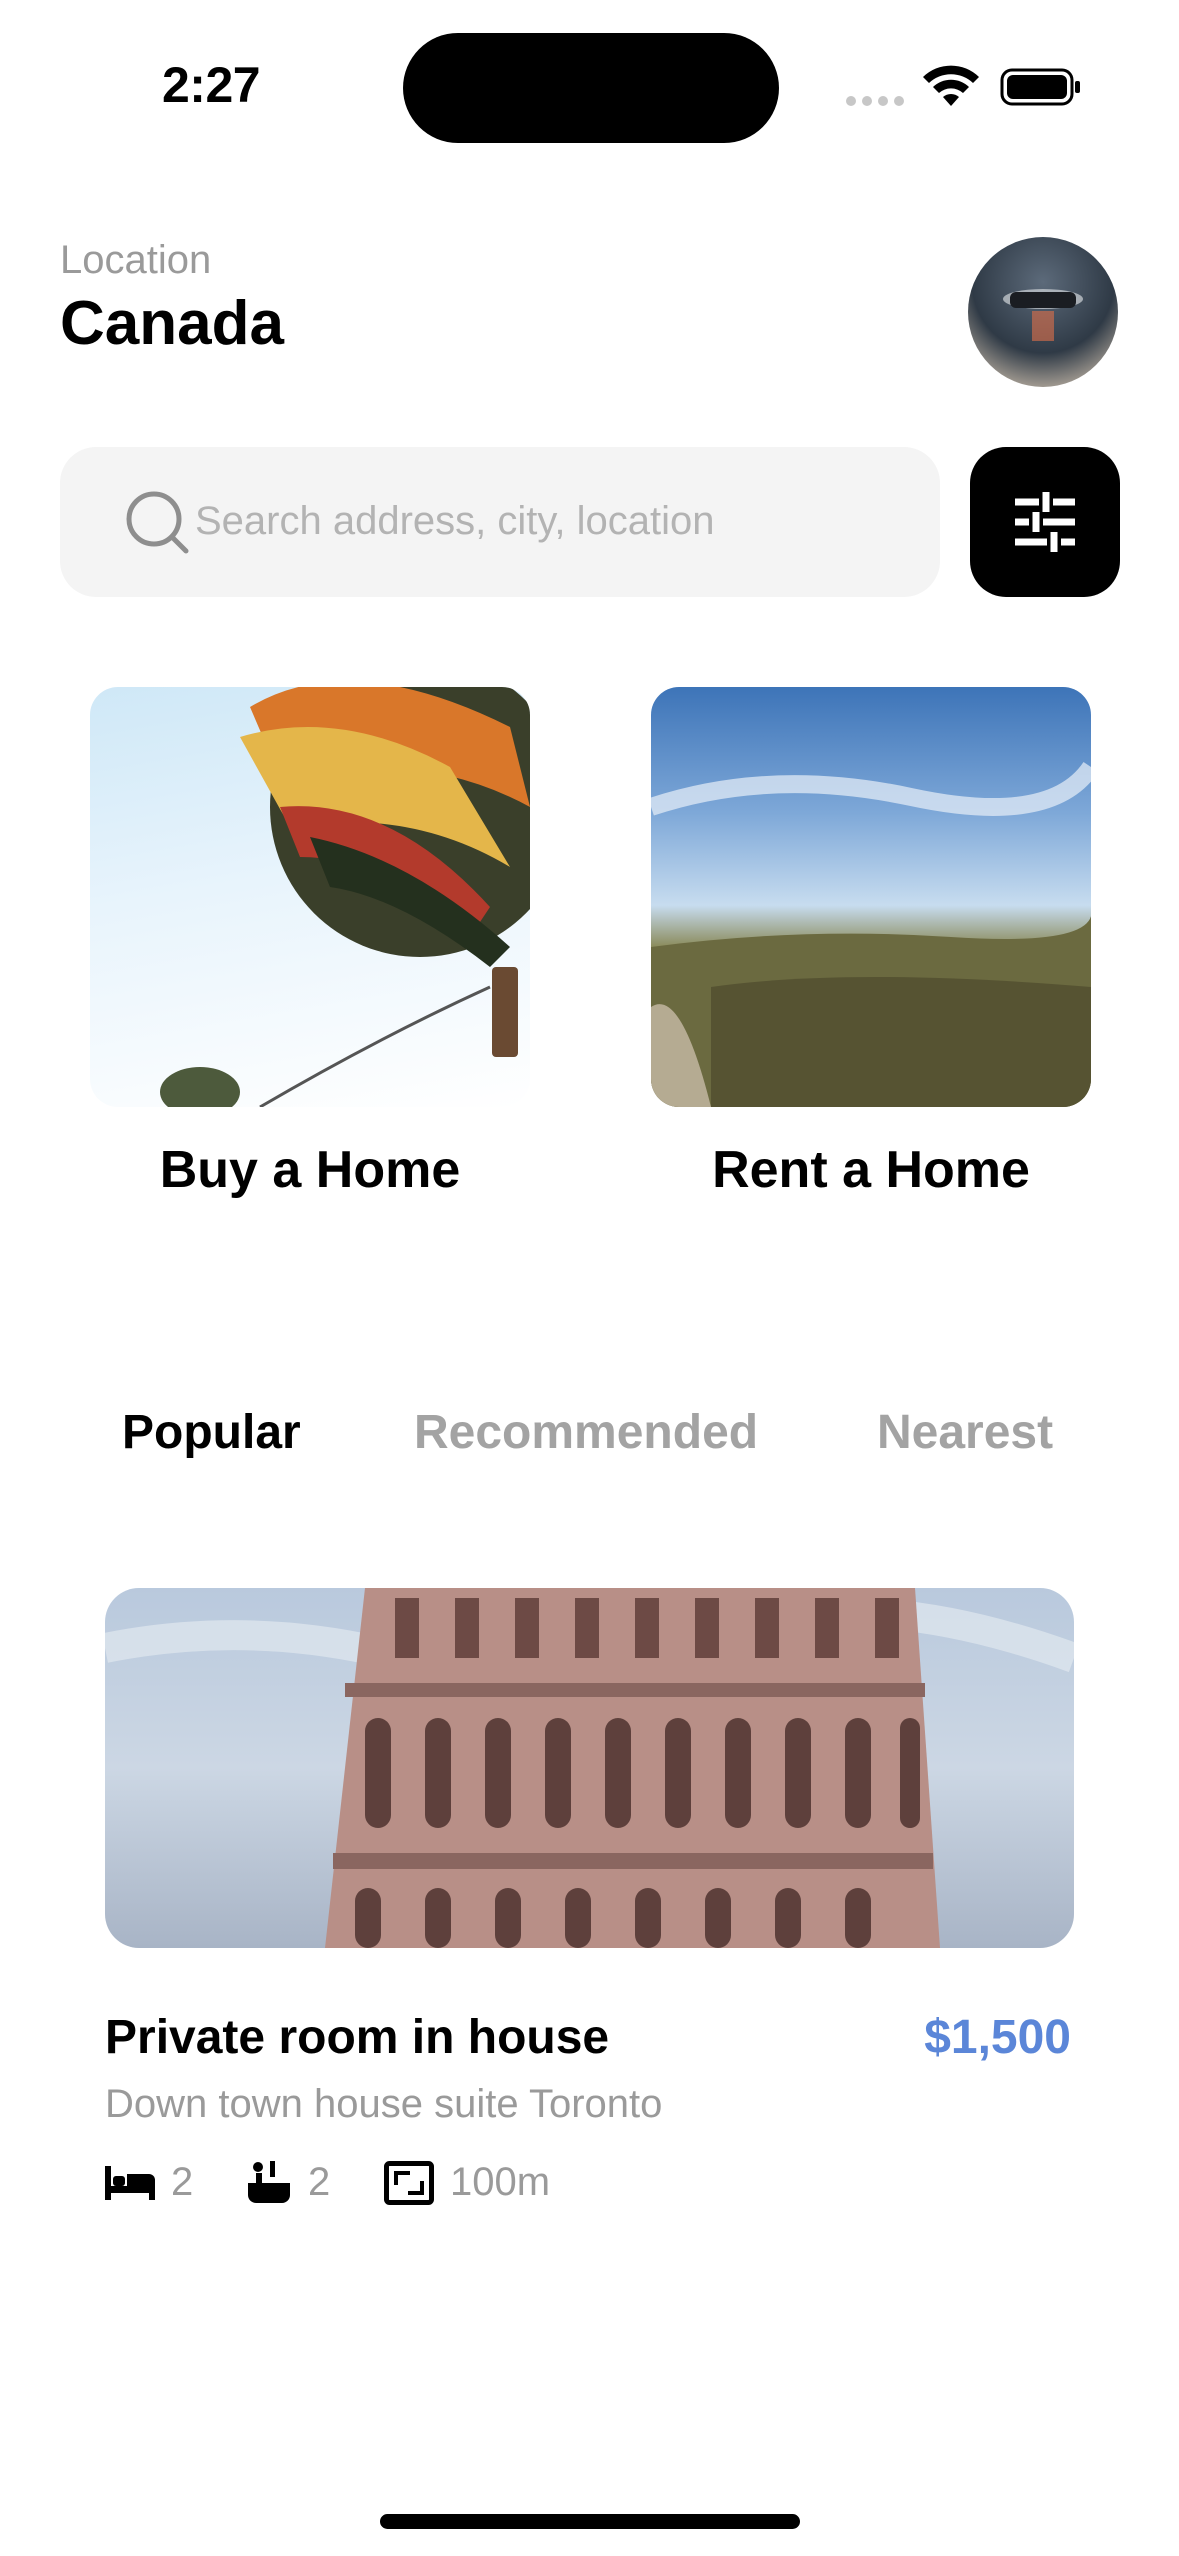  Describe the element at coordinates (590, 2521) in the screenshot. I see `home-indicator` at that location.